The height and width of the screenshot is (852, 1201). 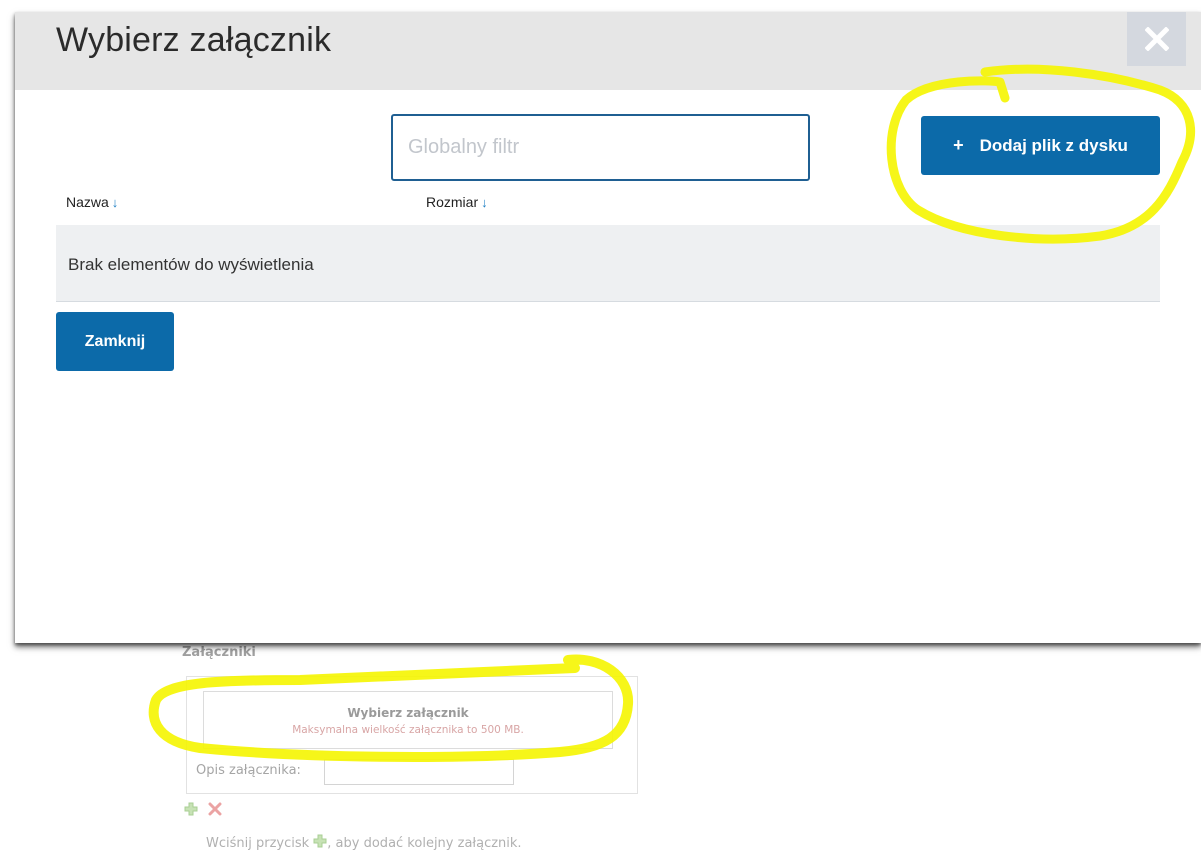 I want to click on plus-icon, so click(x=320, y=842).